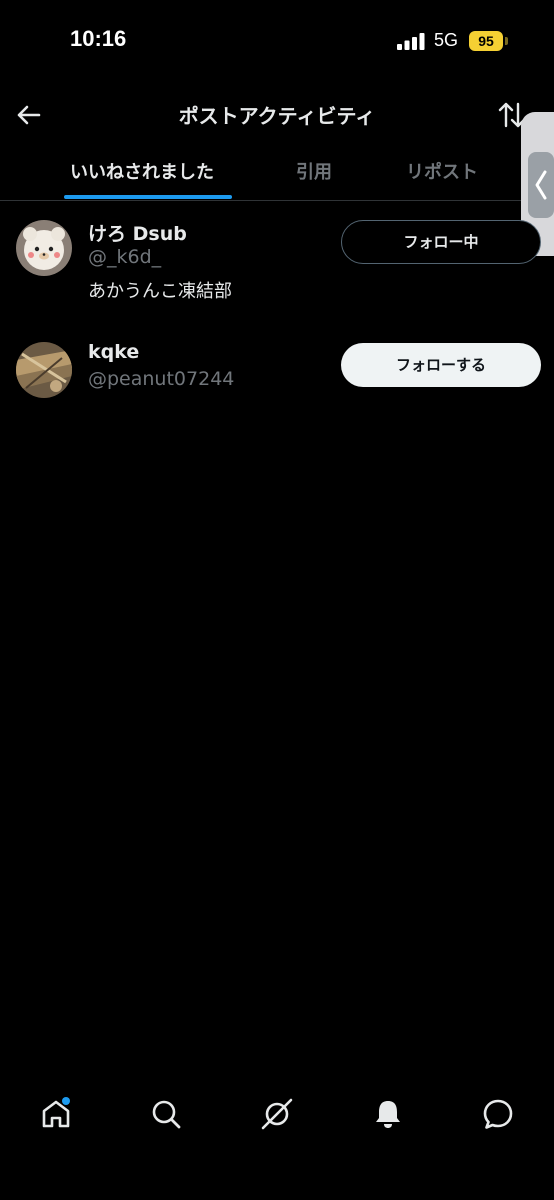  I want to click on battery-indicator: 95, so click(486, 41).